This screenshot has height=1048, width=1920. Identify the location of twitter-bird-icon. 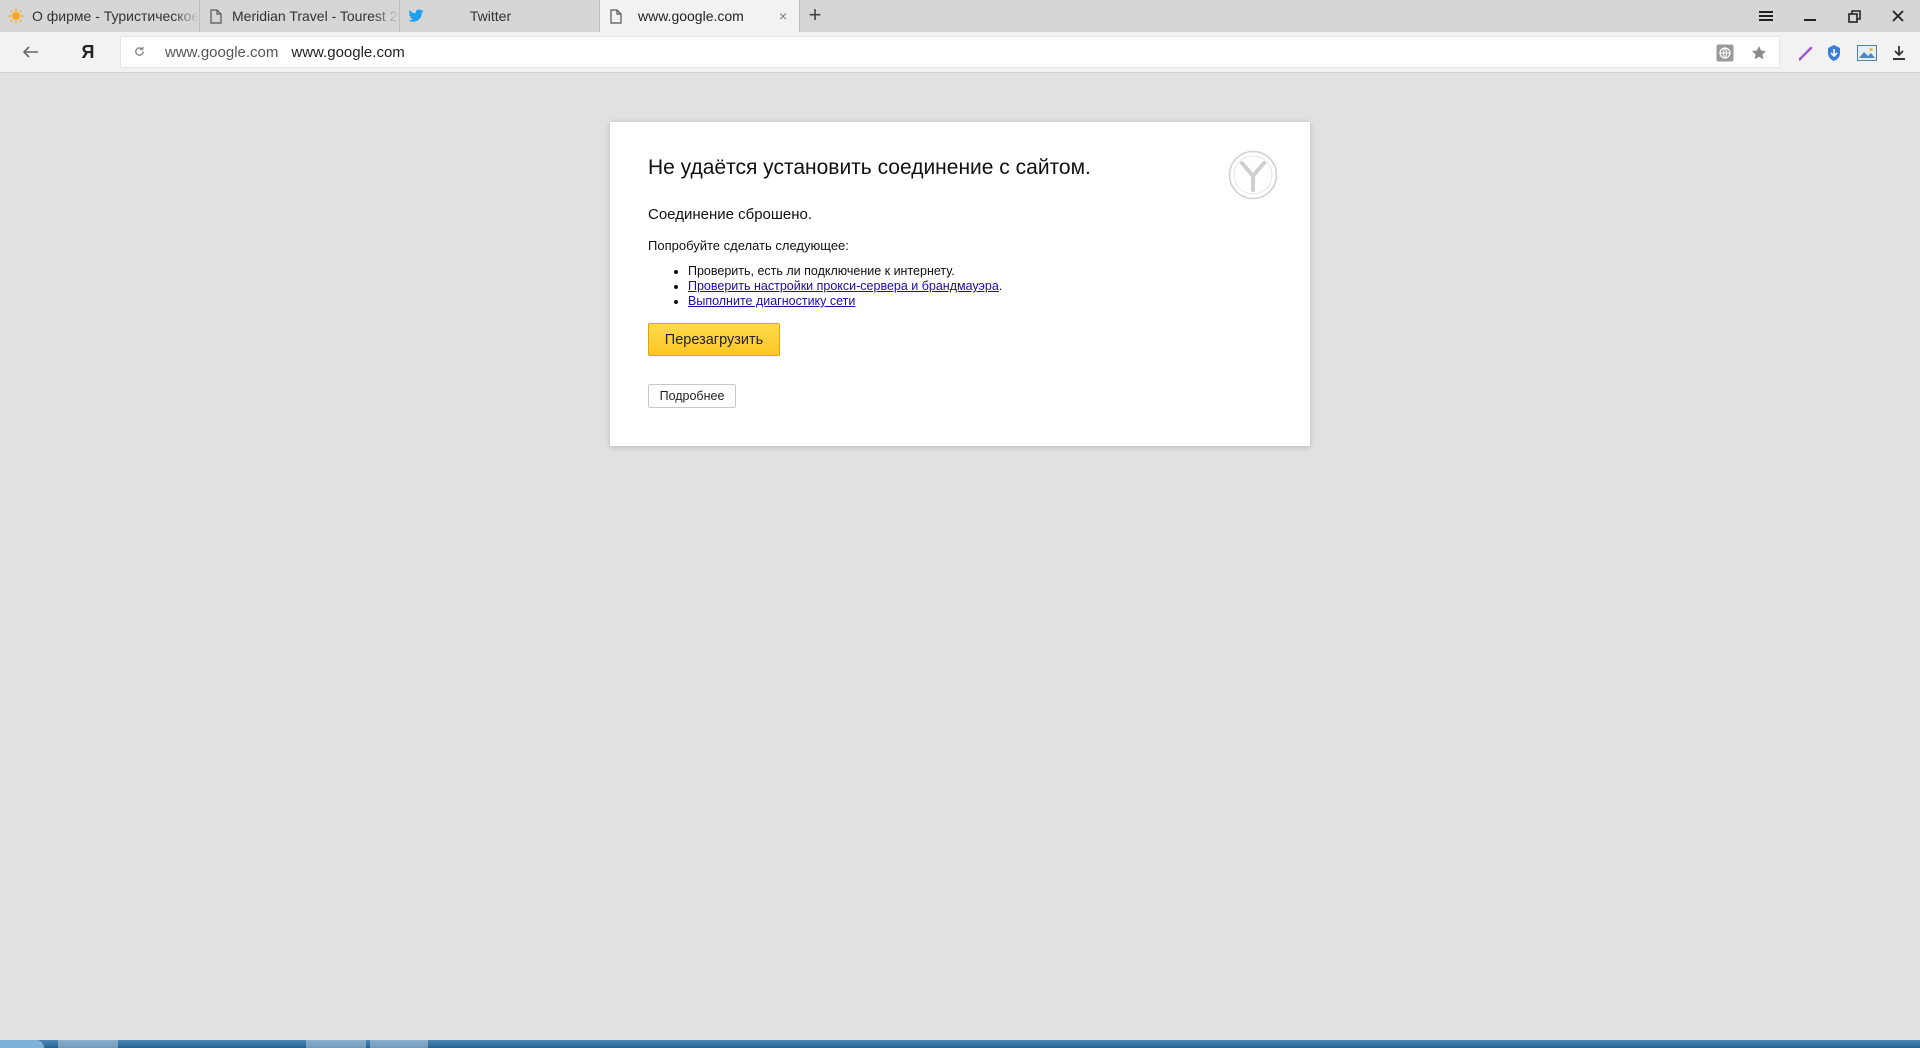
(416, 16).